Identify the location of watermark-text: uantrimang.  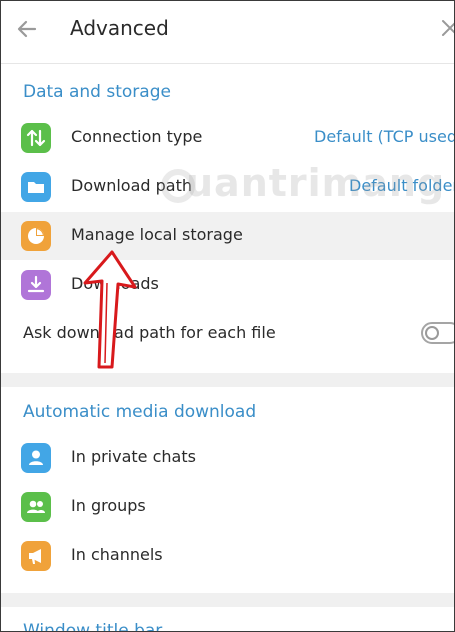
(316, 183).